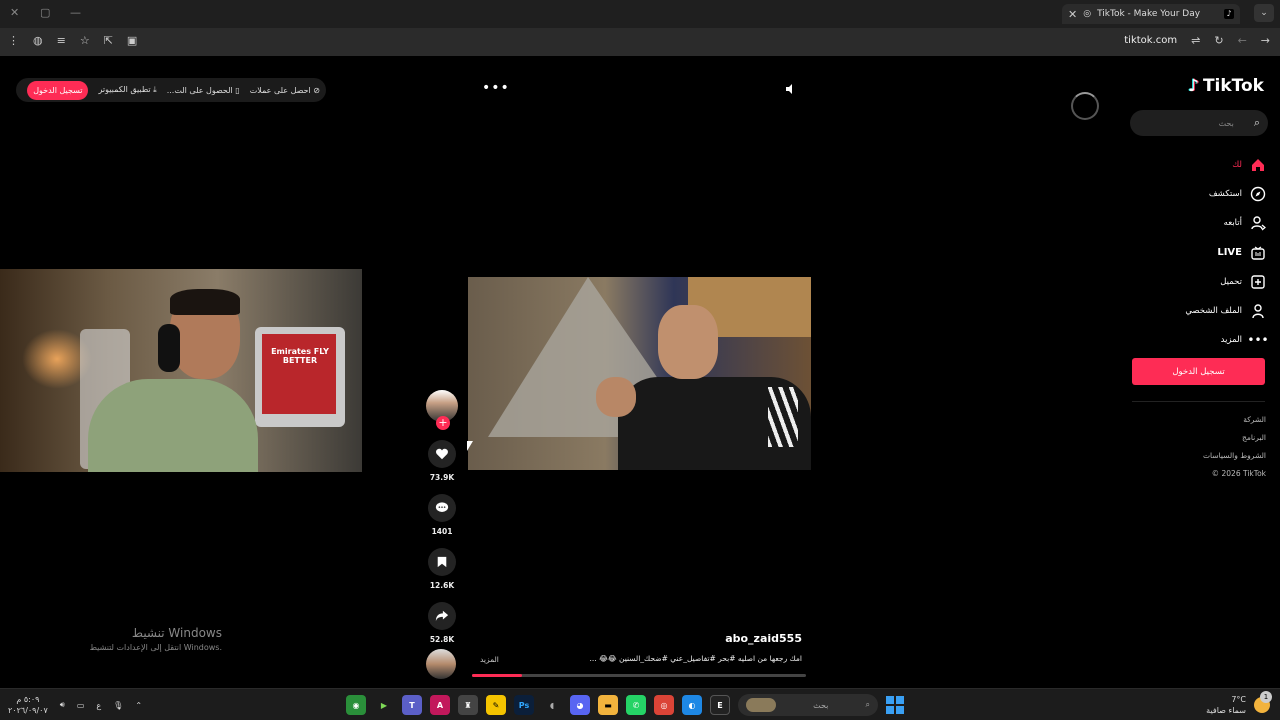 The image size is (1280, 720). What do you see at coordinates (692, 705) in the screenshot?
I see `app-blue-icon: ◐` at bounding box center [692, 705].